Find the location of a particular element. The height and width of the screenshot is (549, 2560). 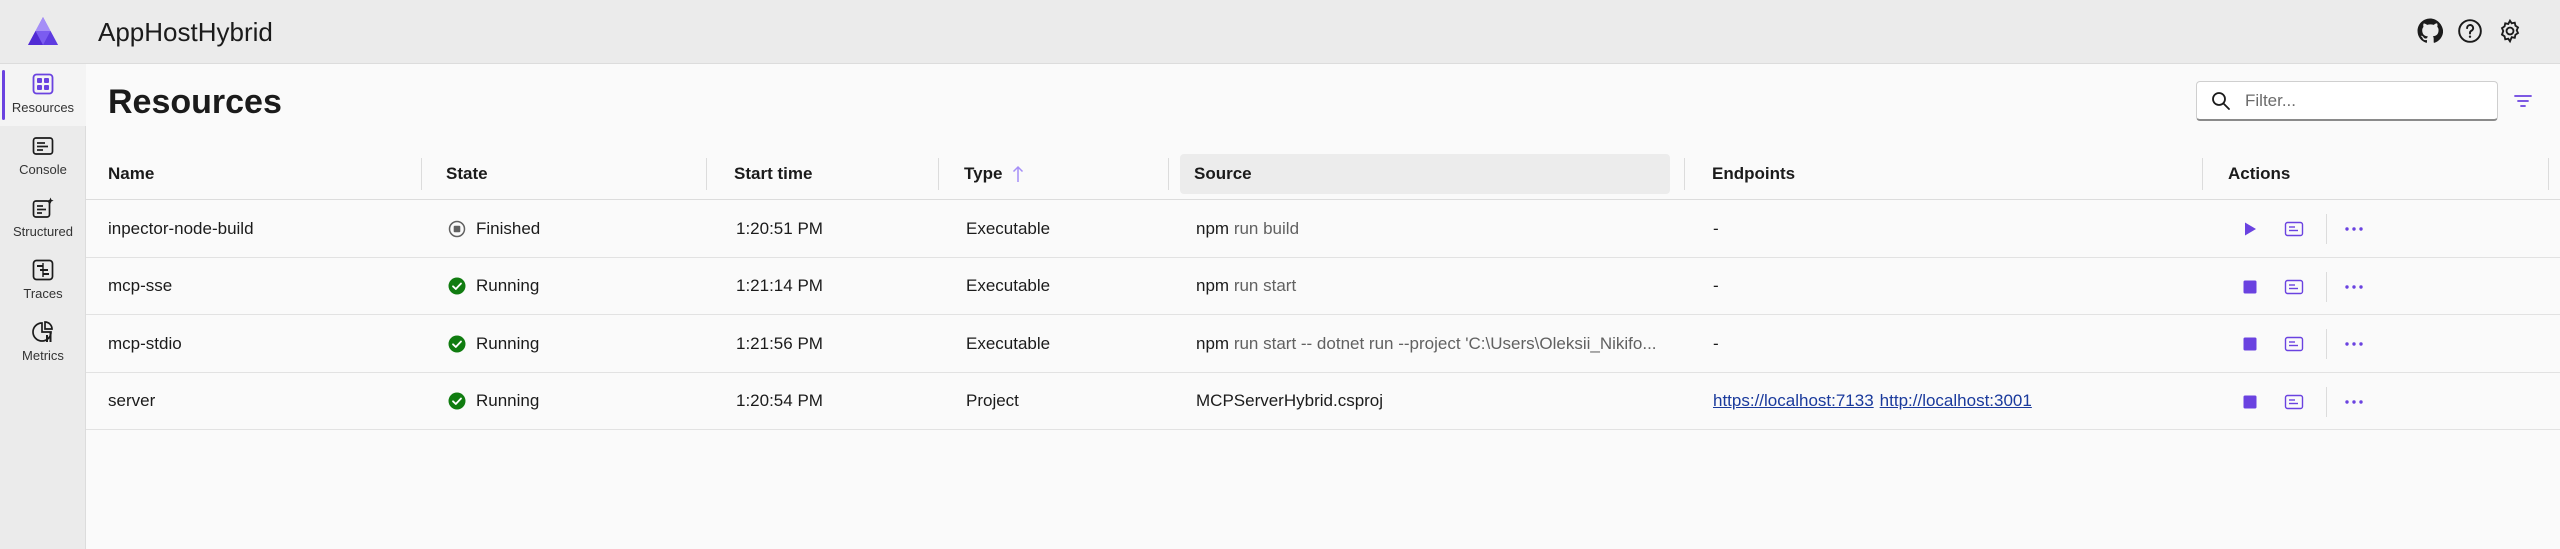

state-label: Finished is located at coordinates (508, 228).